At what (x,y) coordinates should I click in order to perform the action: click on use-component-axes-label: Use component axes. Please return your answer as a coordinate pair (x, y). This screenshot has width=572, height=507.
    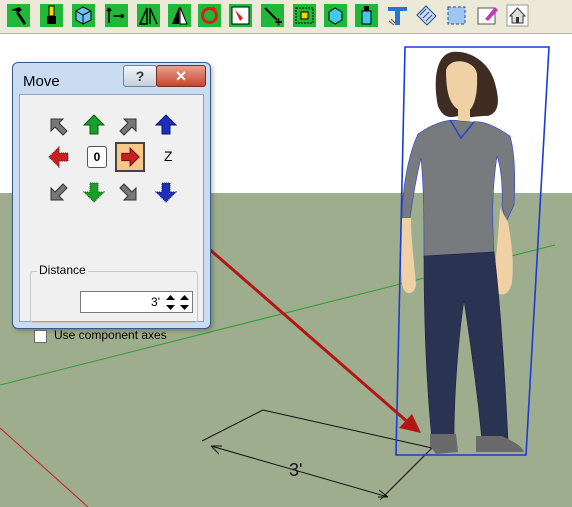
    Looking at the image, I should click on (110, 335).